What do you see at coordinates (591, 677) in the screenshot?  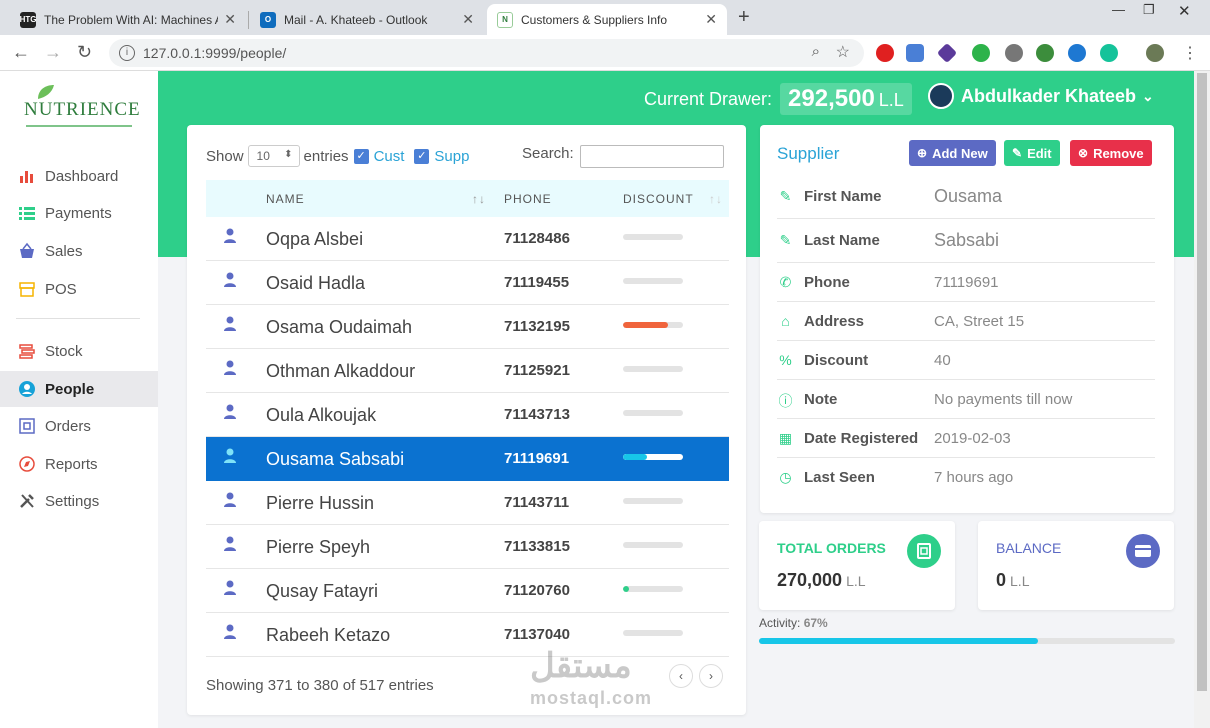 I see `mostaql-watermark: مستقل mostaql.com` at bounding box center [591, 677].